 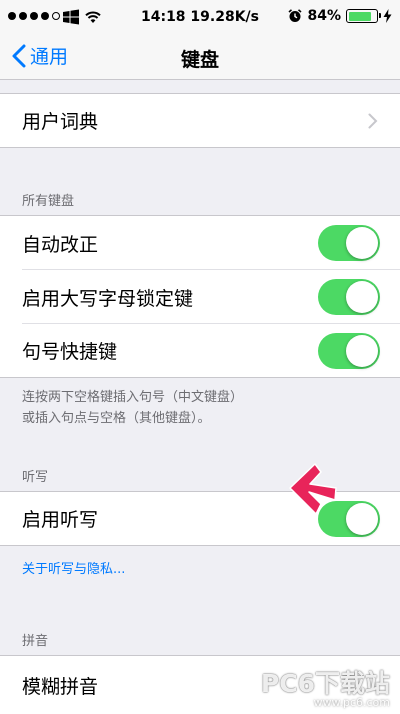 What do you see at coordinates (199, 60) in the screenshot?
I see `page-title: 键盘` at bounding box center [199, 60].